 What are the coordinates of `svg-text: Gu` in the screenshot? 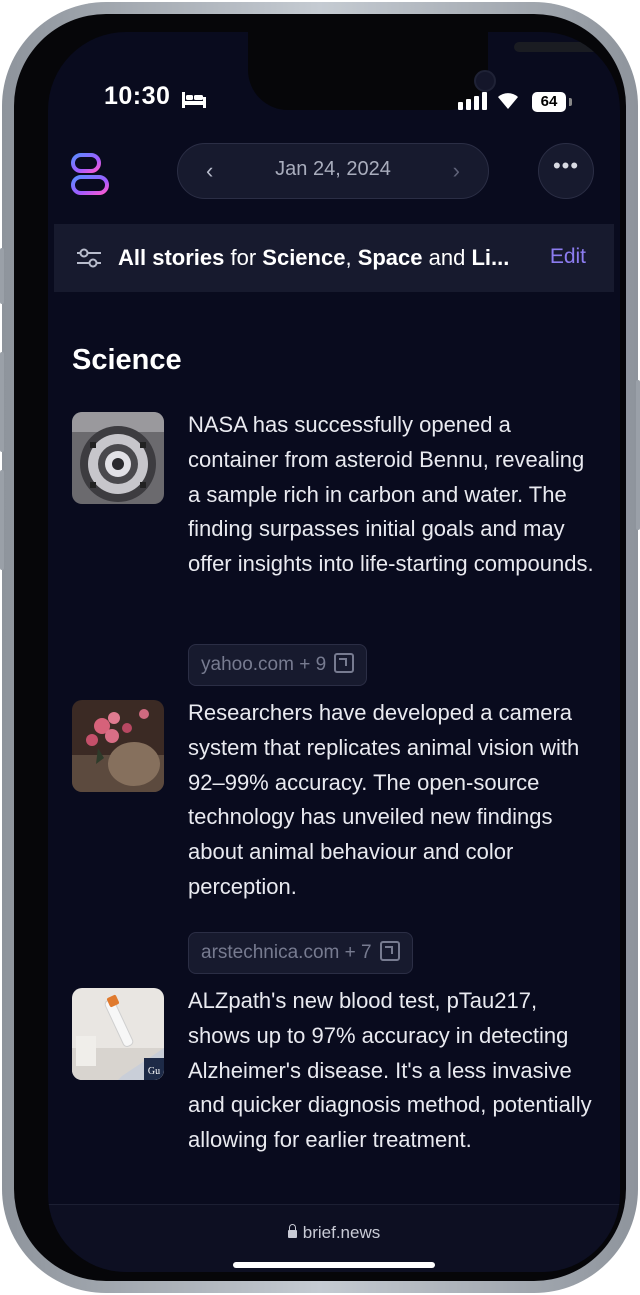 It's located at (154, 1071).